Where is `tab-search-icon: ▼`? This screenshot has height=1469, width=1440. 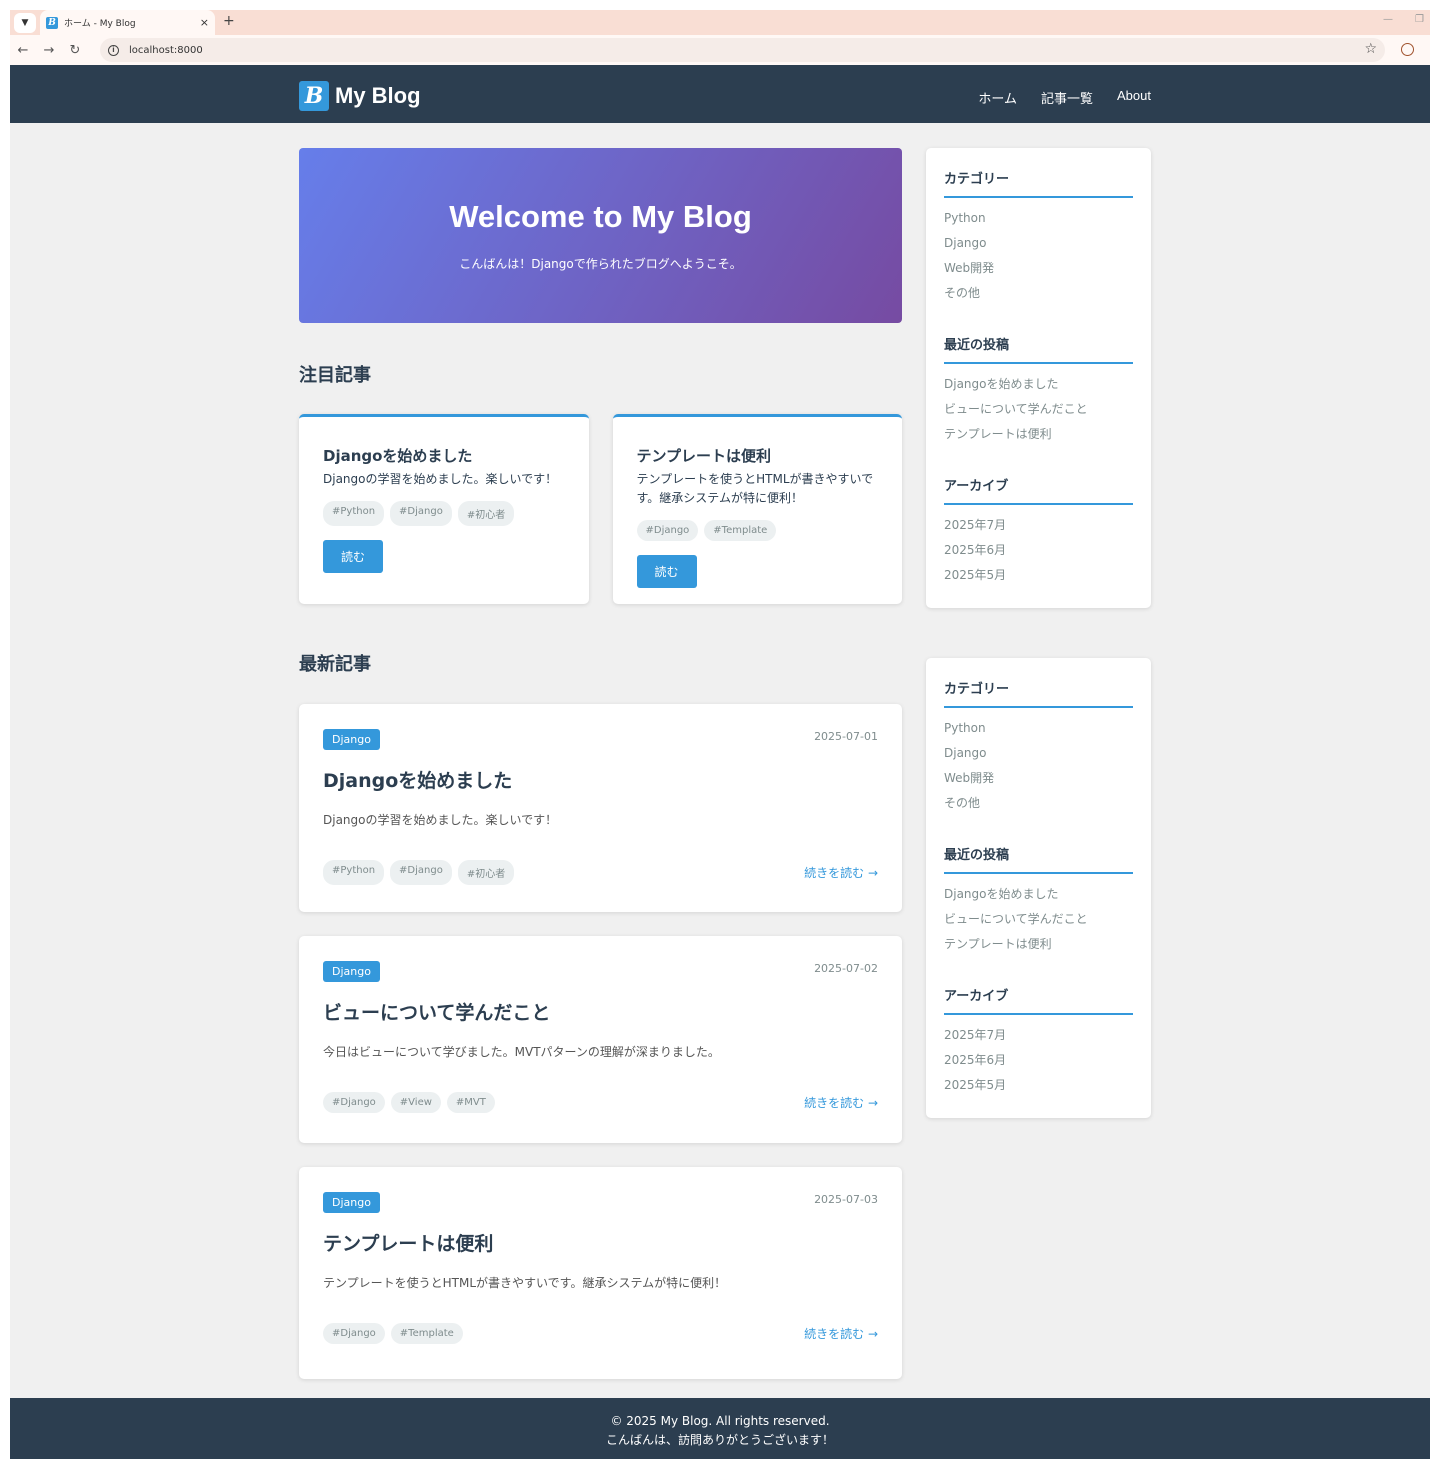 tab-search-icon: ▼ is located at coordinates (25, 22).